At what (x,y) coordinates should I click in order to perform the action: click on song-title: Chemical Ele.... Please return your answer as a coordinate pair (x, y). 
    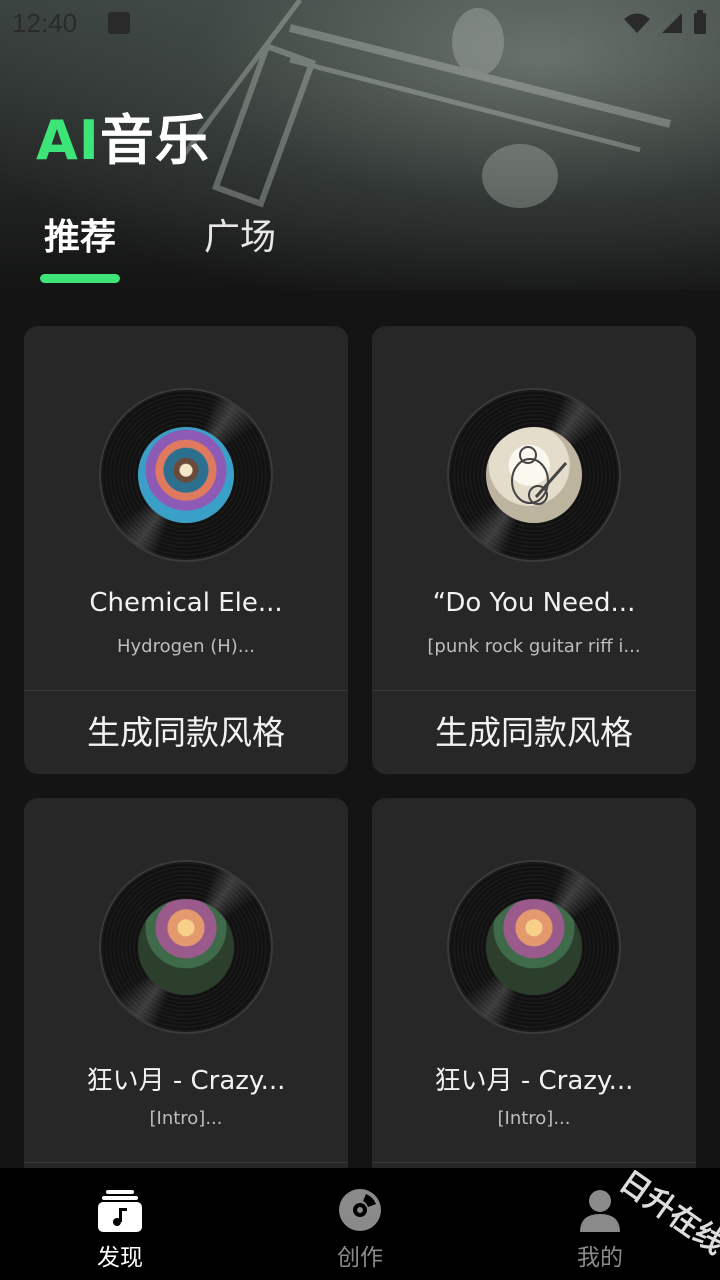
    Looking at the image, I should click on (186, 603).